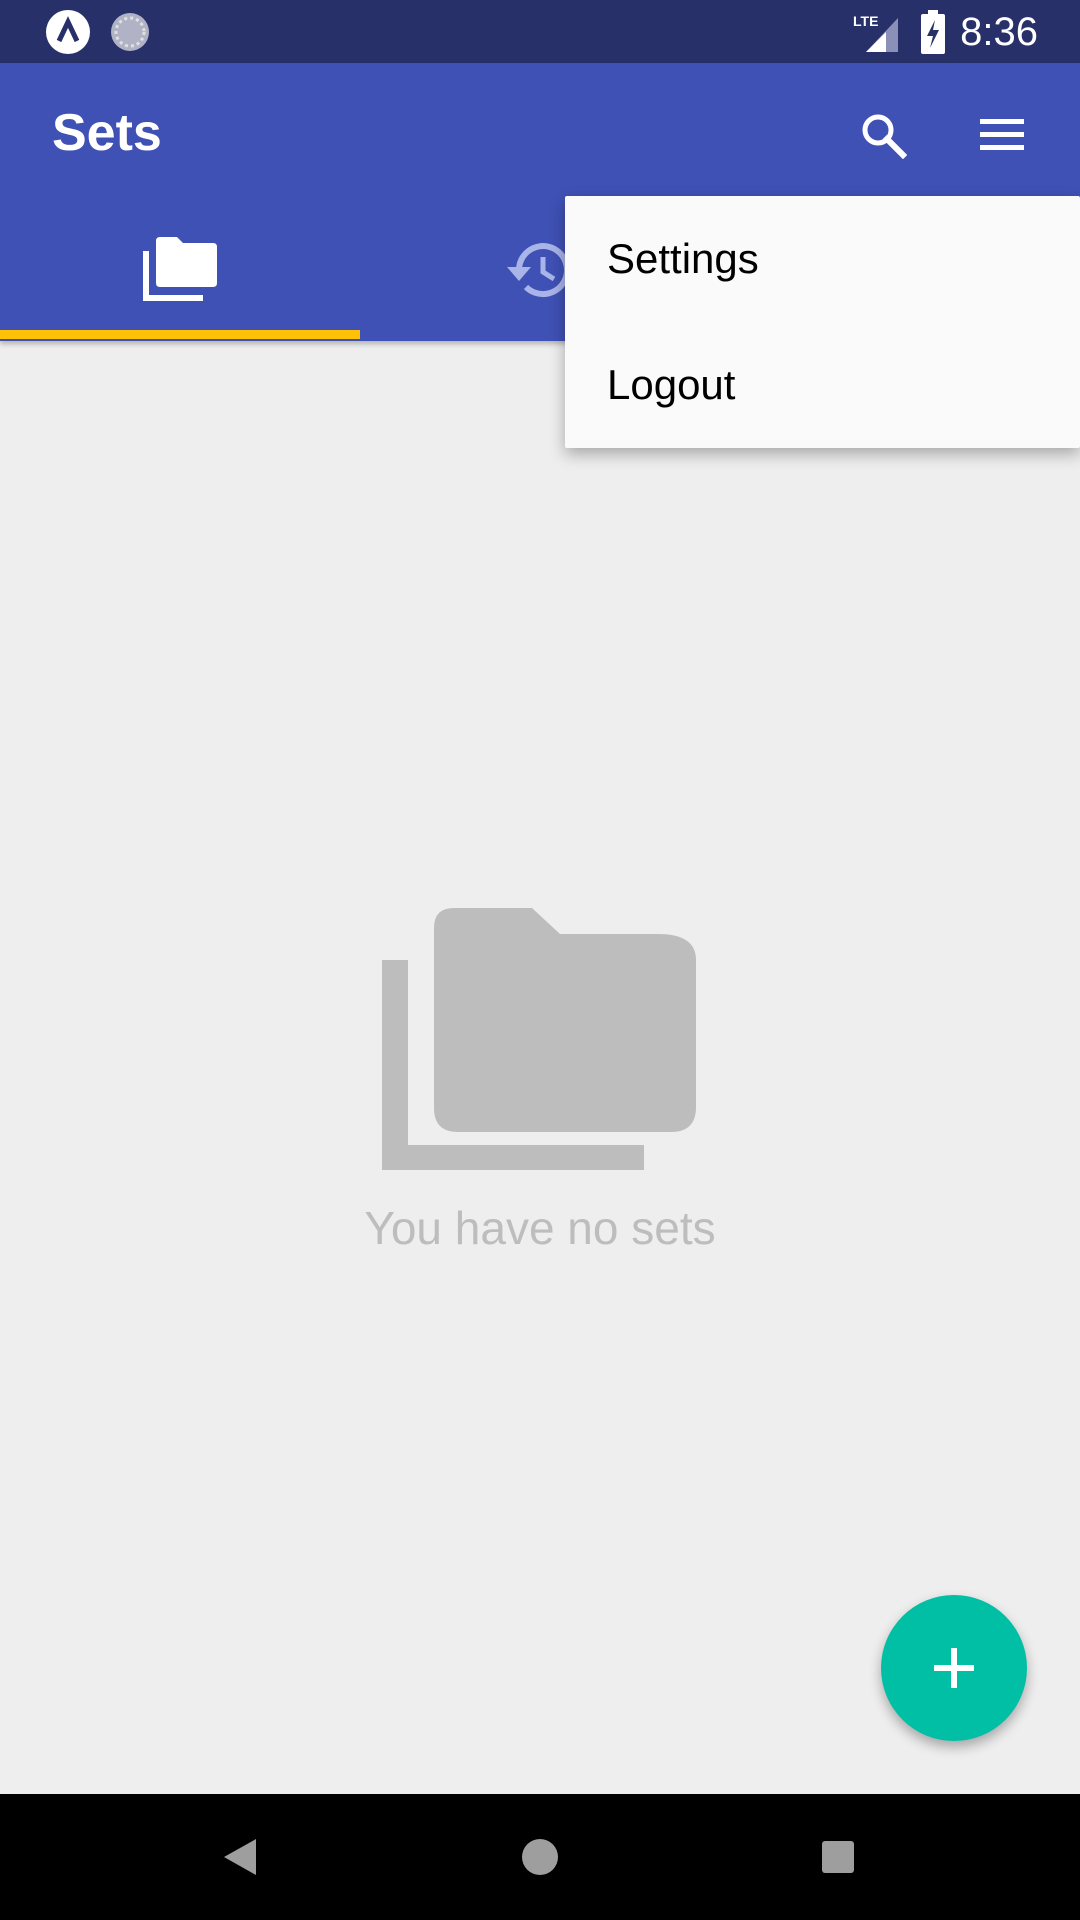 The height and width of the screenshot is (1920, 1080). I want to click on menu-button, so click(1002, 135).